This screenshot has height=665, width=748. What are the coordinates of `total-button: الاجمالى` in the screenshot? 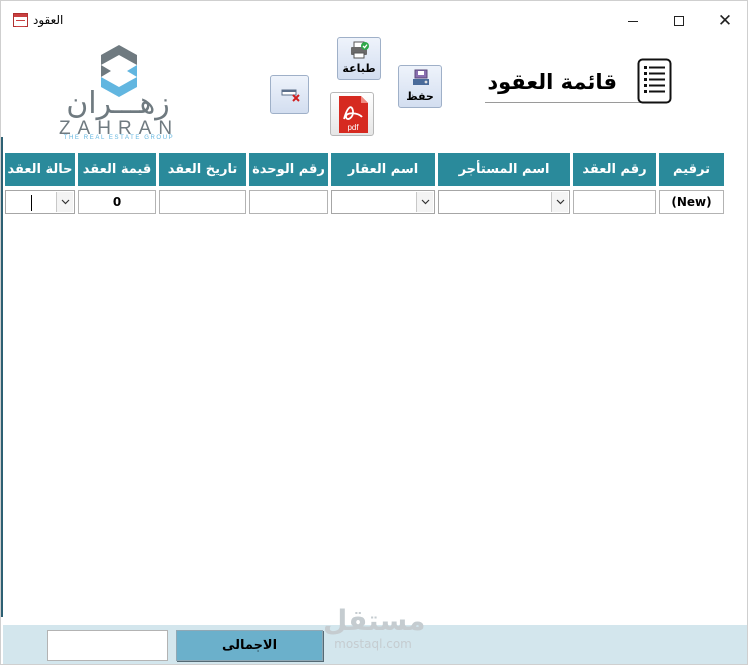 It's located at (249, 645).